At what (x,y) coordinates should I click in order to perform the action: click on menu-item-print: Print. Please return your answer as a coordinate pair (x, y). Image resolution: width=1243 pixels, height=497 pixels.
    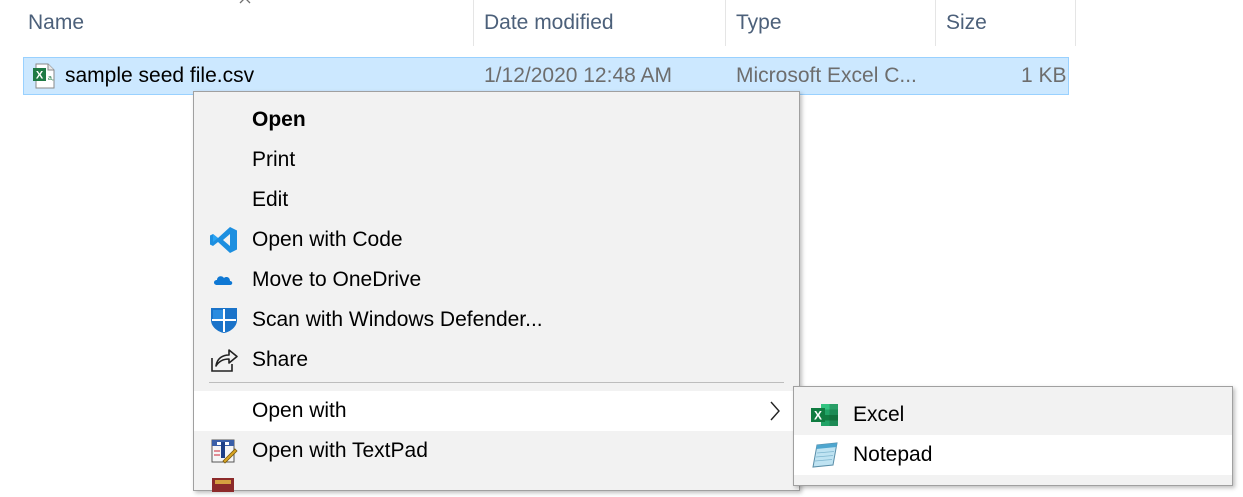
    Looking at the image, I should click on (496, 160).